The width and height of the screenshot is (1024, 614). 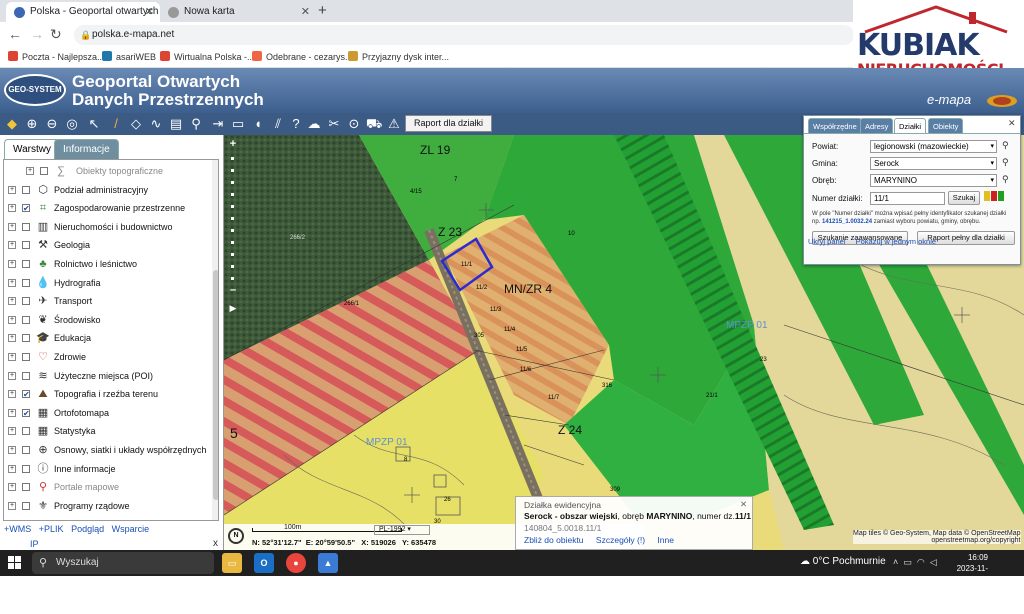 What do you see at coordinates (354, 124) in the screenshot?
I see `search-map-icon: ⊙` at bounding box center [354, 124].